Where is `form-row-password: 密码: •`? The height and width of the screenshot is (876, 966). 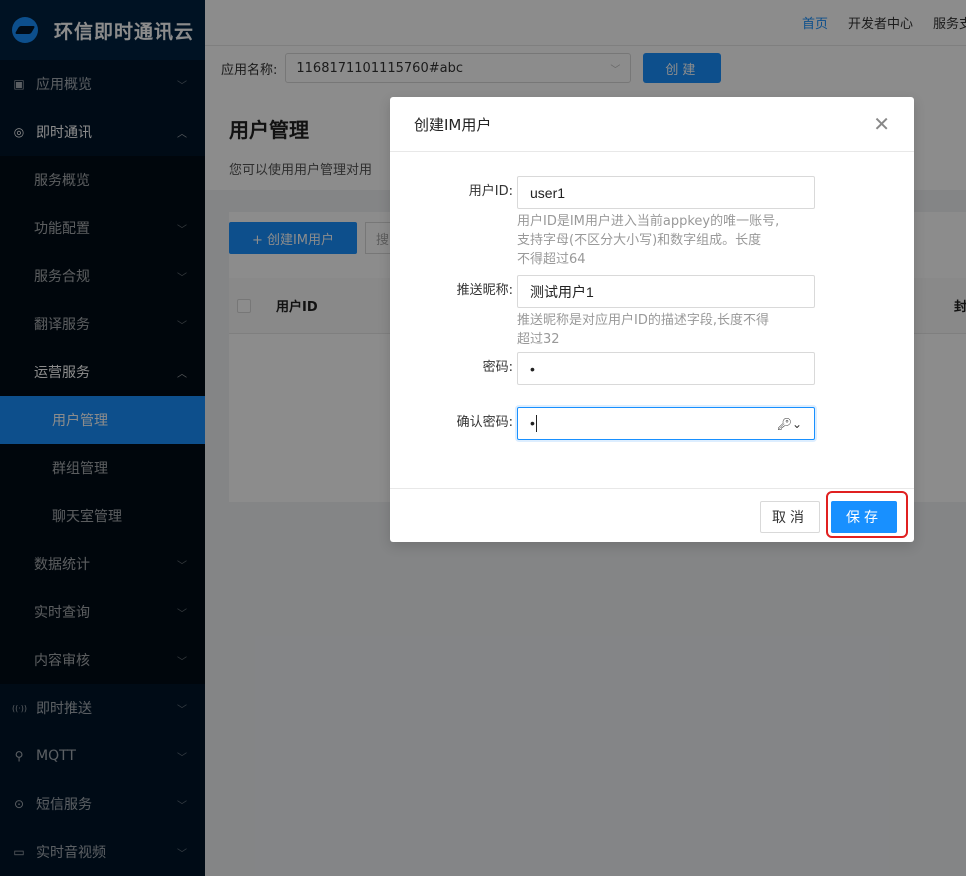
form-row-password: 密码: • is located at coordinates (652, 368).